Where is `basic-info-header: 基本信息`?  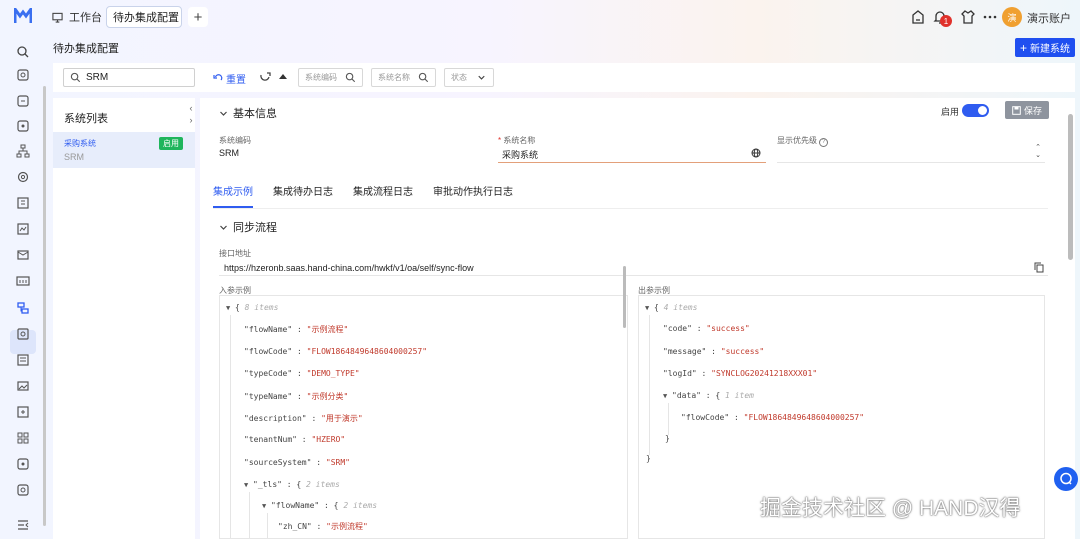
basic-info-header: 基本信息 is located at coordinates (248, 113).